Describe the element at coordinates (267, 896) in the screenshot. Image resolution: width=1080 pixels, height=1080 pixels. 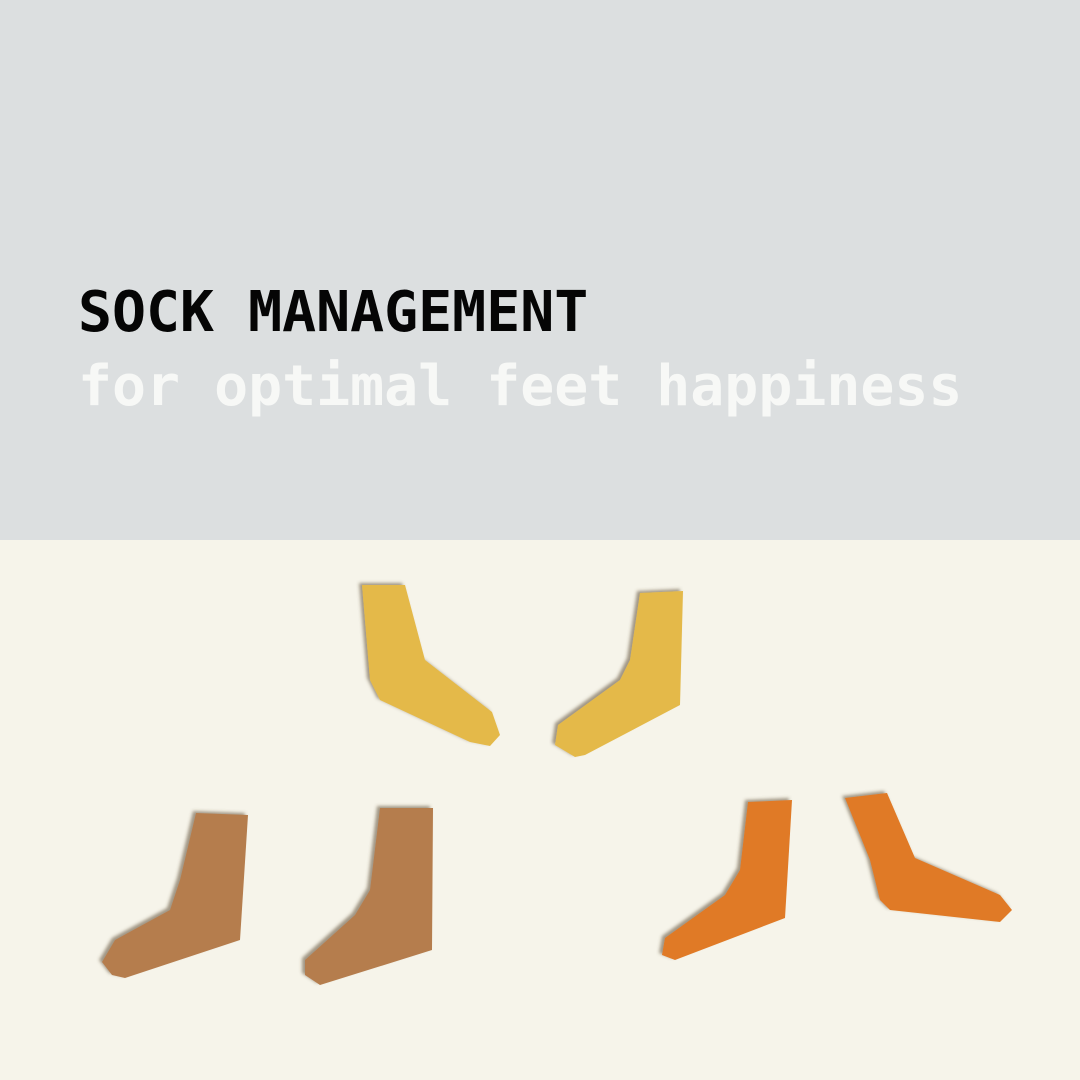
I see `brown-sock-pair` at that location.